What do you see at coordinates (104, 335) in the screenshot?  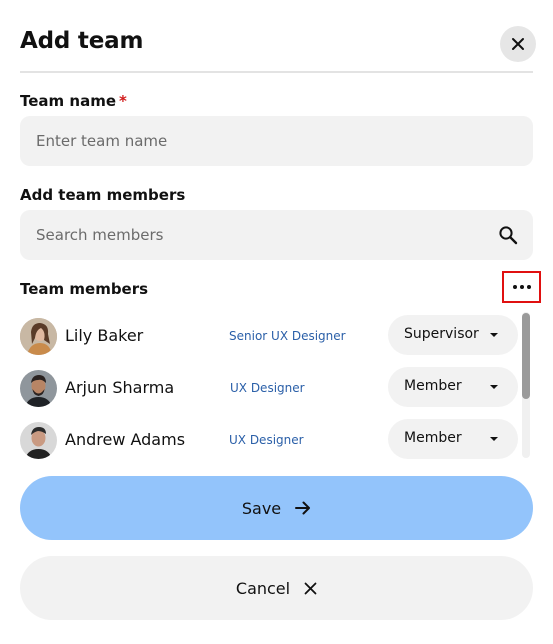 I see `member-name: Lily Baker` at bounding box center [104, 335].